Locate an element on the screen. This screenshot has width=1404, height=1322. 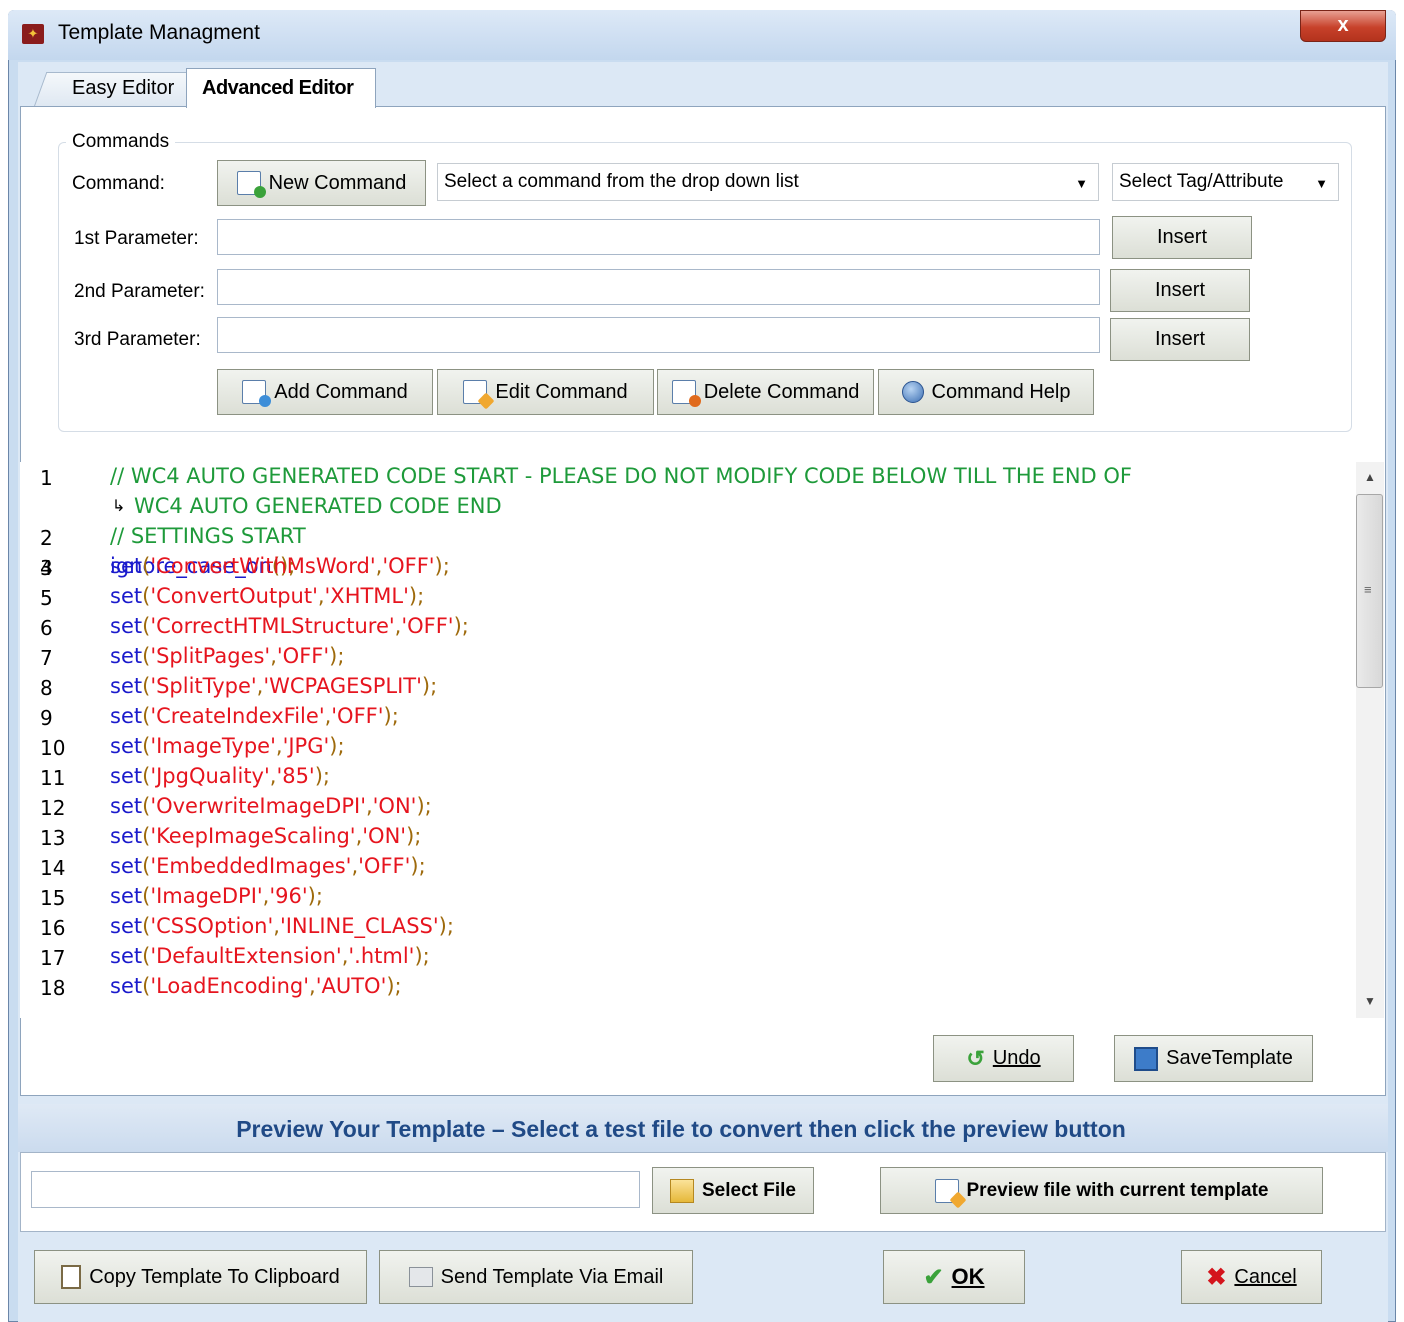
code-line: set('CorrectHTMLStructure','OFF'); is located at coordinates (289, 626).